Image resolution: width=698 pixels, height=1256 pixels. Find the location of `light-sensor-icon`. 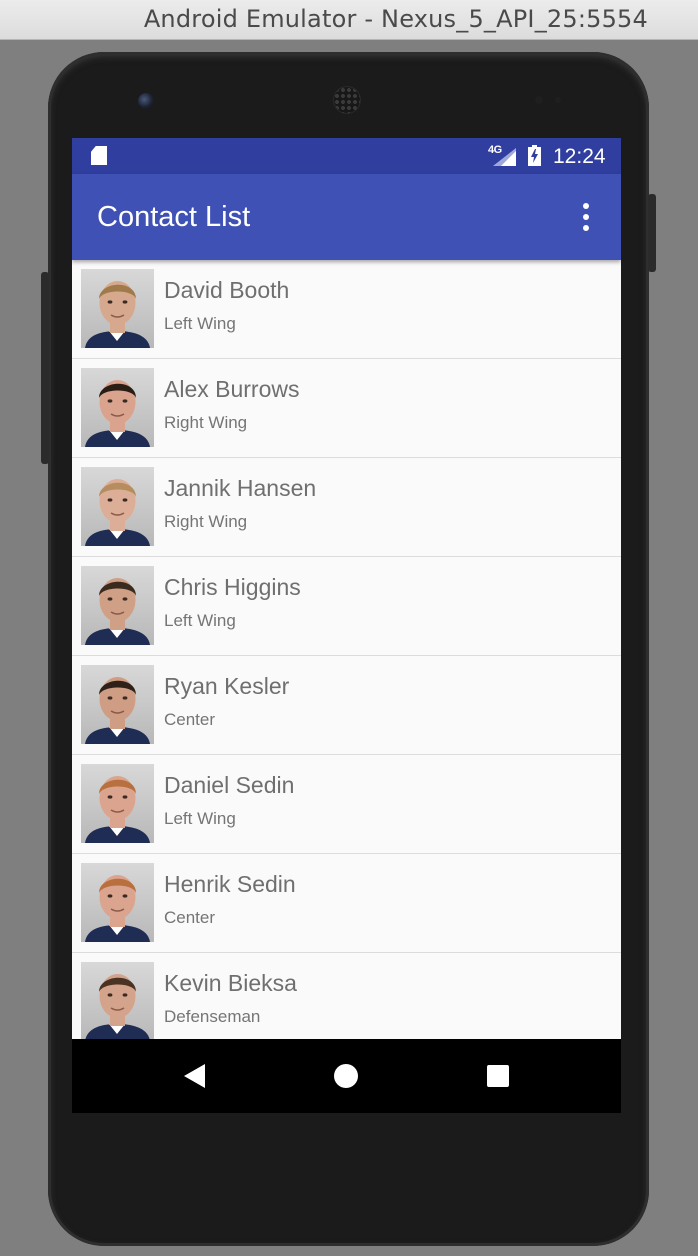

light-sensor-icon is located at coordinates (558, 100).